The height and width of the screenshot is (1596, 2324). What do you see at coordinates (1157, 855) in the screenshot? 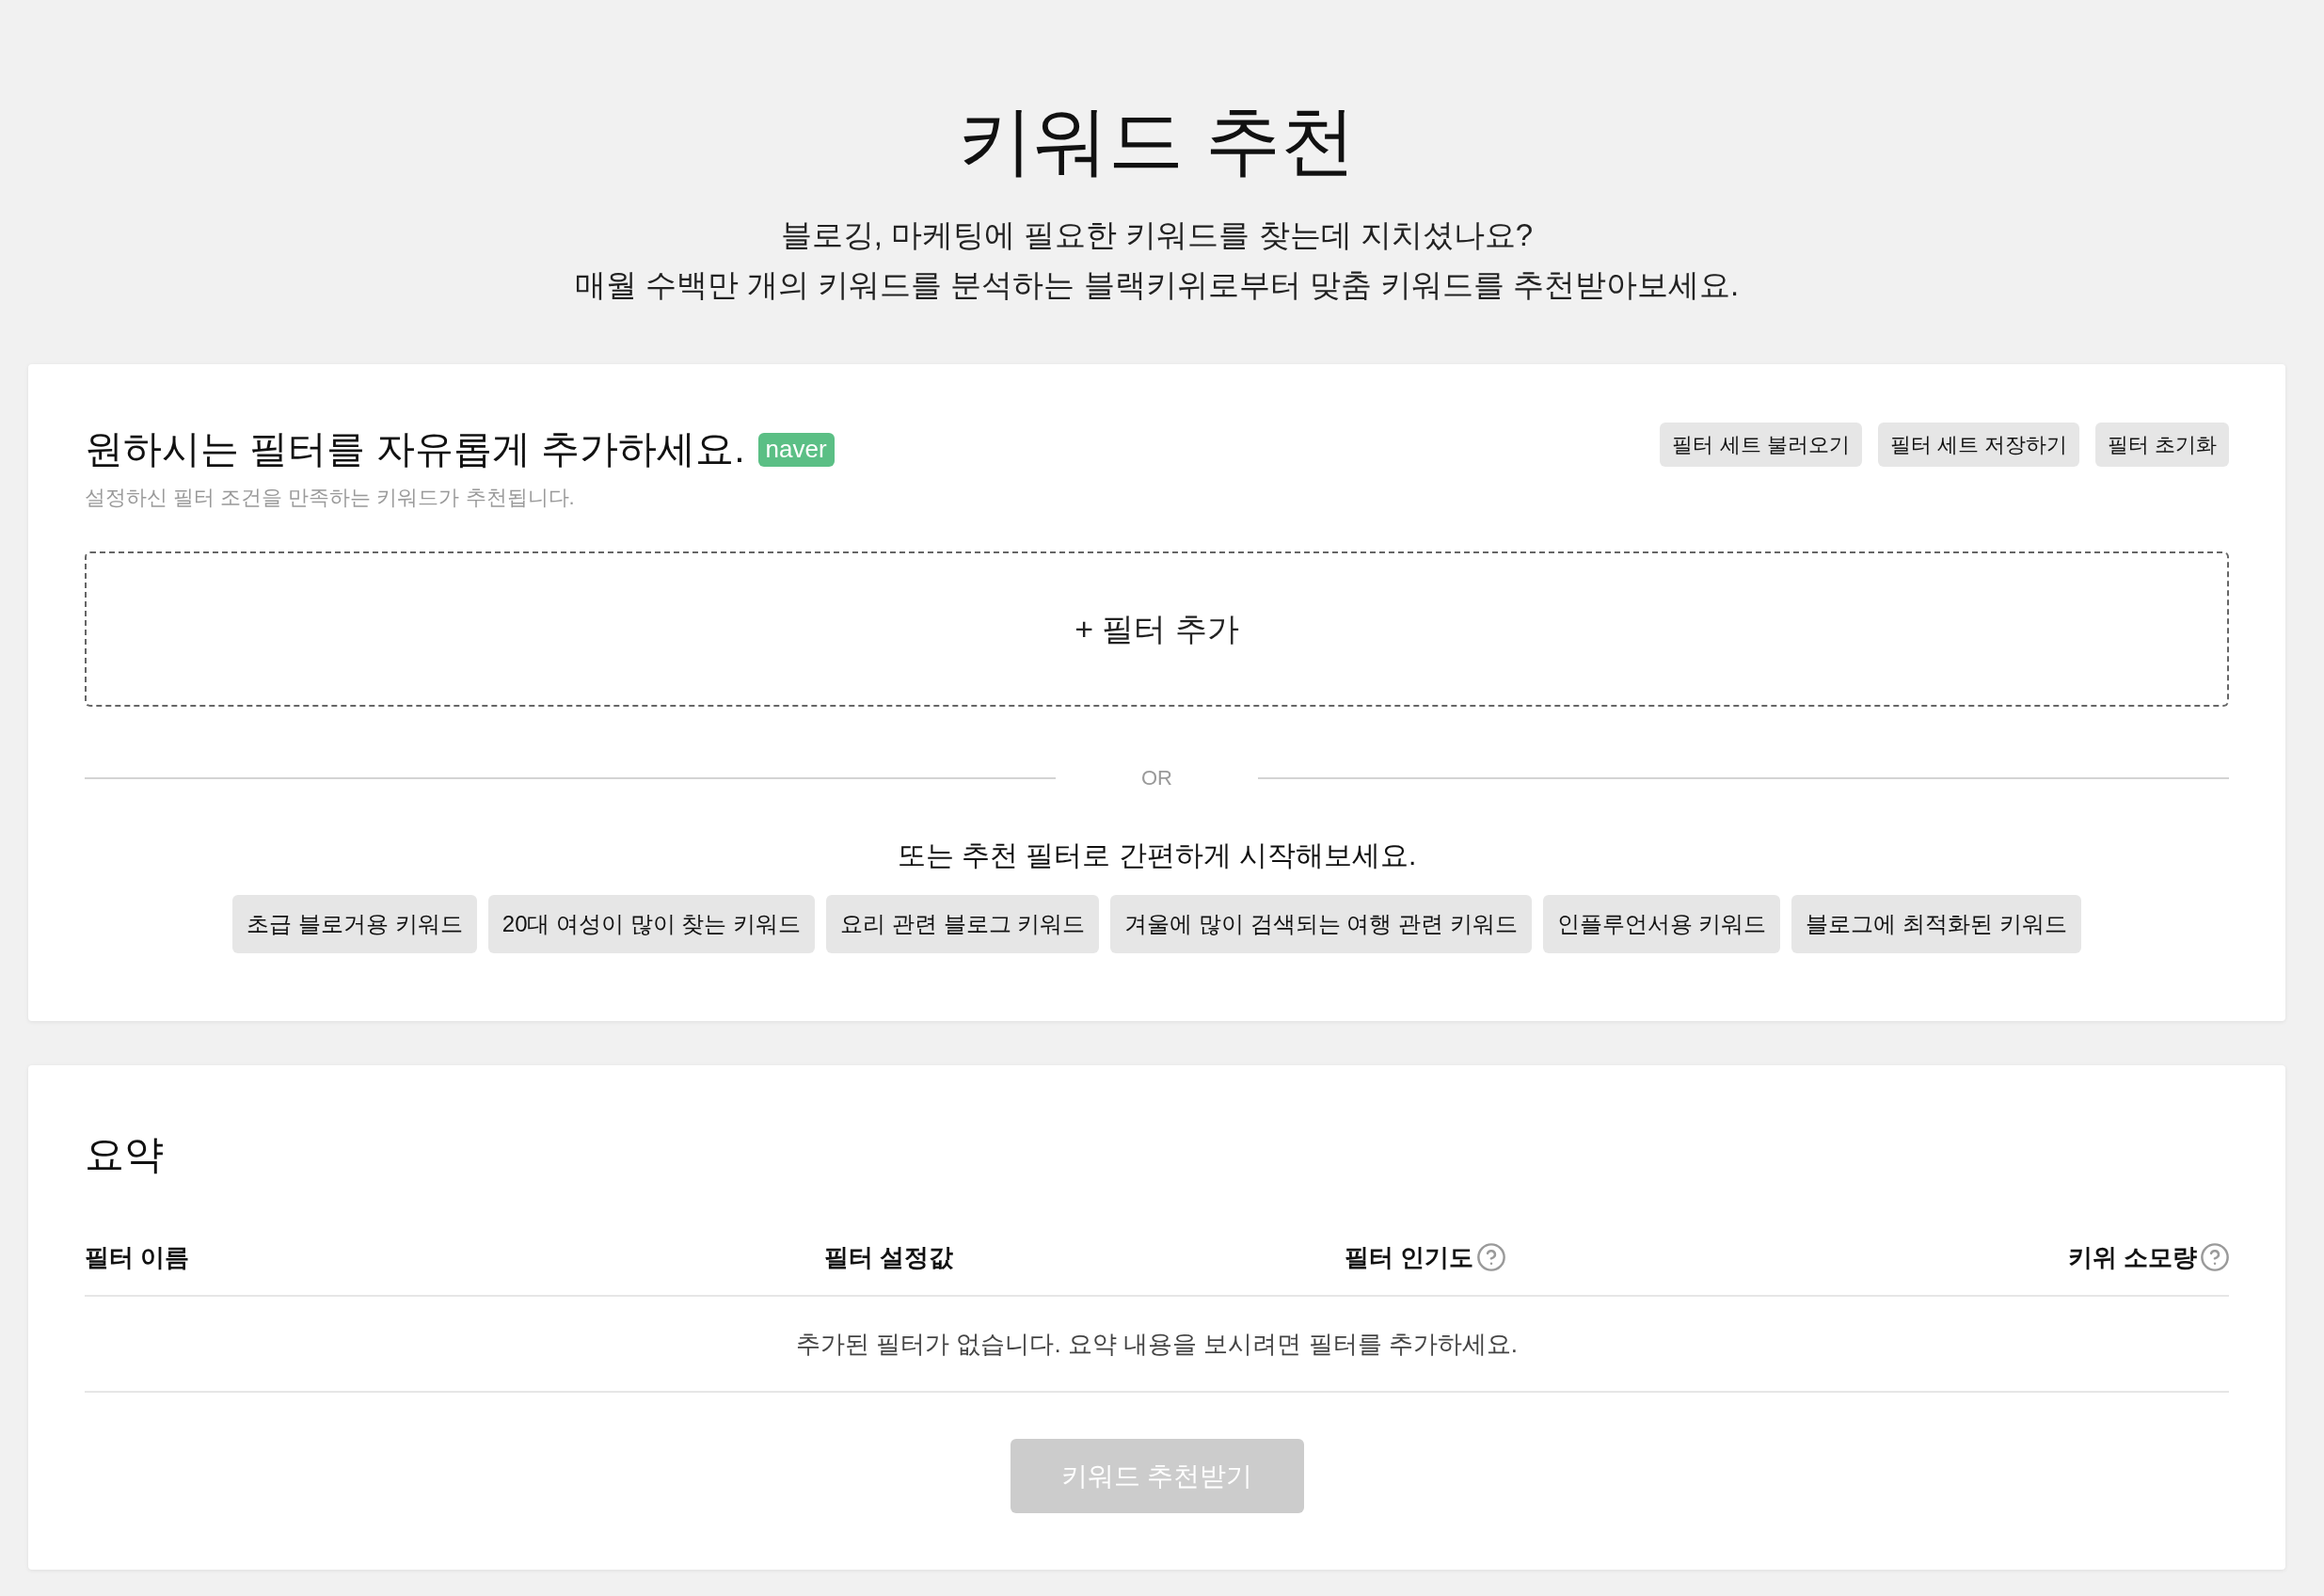
I see `suggestion-prompt: 또는 추천 필터로 간편하게 시작해보세요.` at bounding box center [1157, 855].